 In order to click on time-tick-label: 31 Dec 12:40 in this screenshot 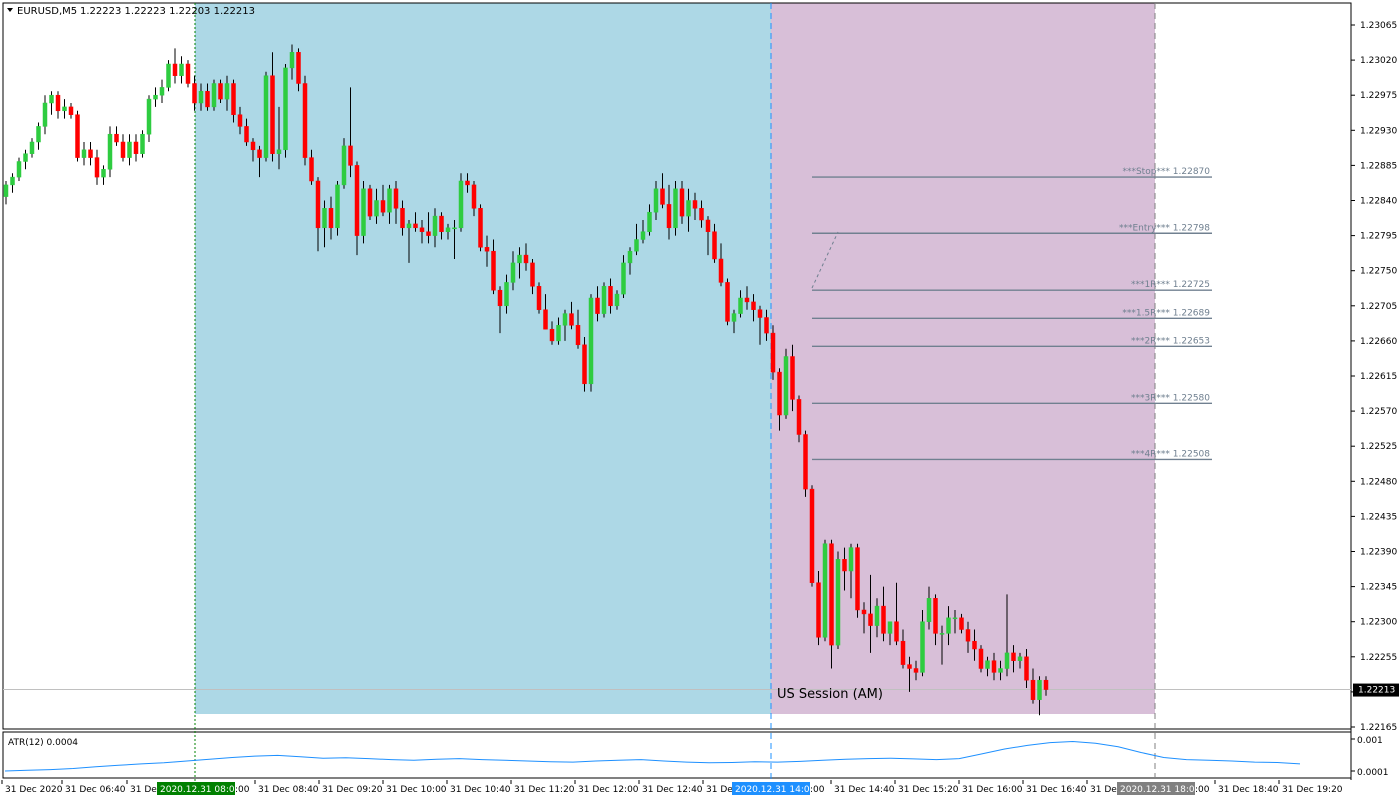, I will do `click(672, 790)`.